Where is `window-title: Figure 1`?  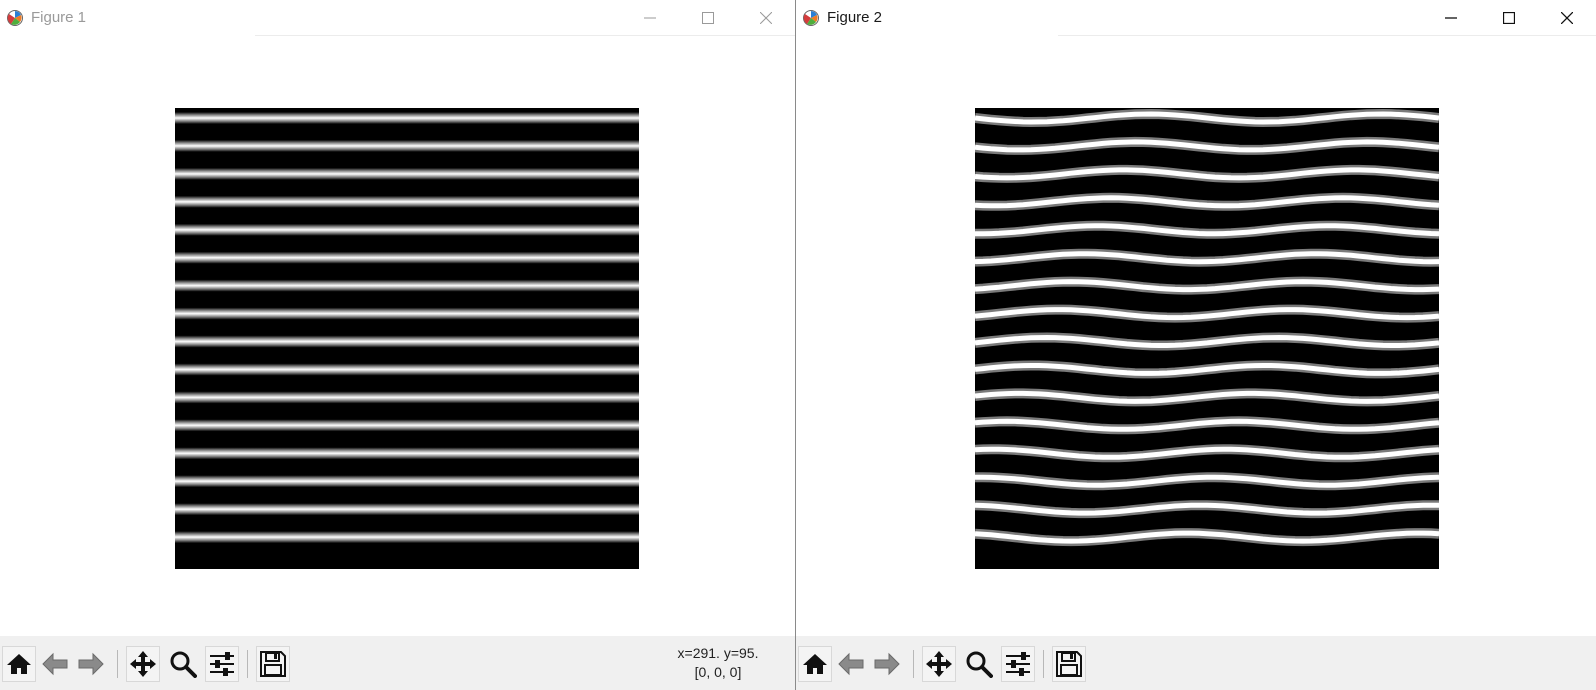
window-title: Figure 1 is located at coordinates (59, 17).